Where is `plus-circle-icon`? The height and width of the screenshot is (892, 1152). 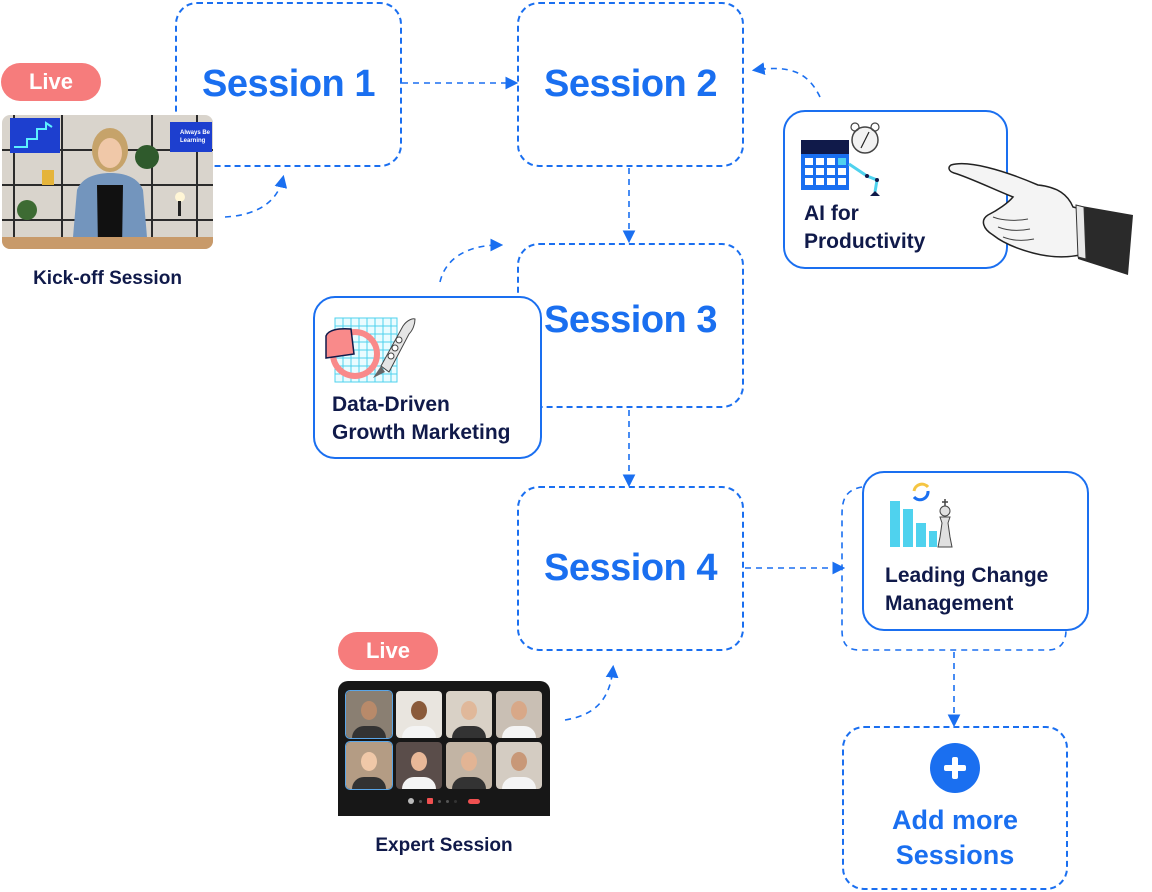 plus-circle-icon is located at coordinates (955, 768).